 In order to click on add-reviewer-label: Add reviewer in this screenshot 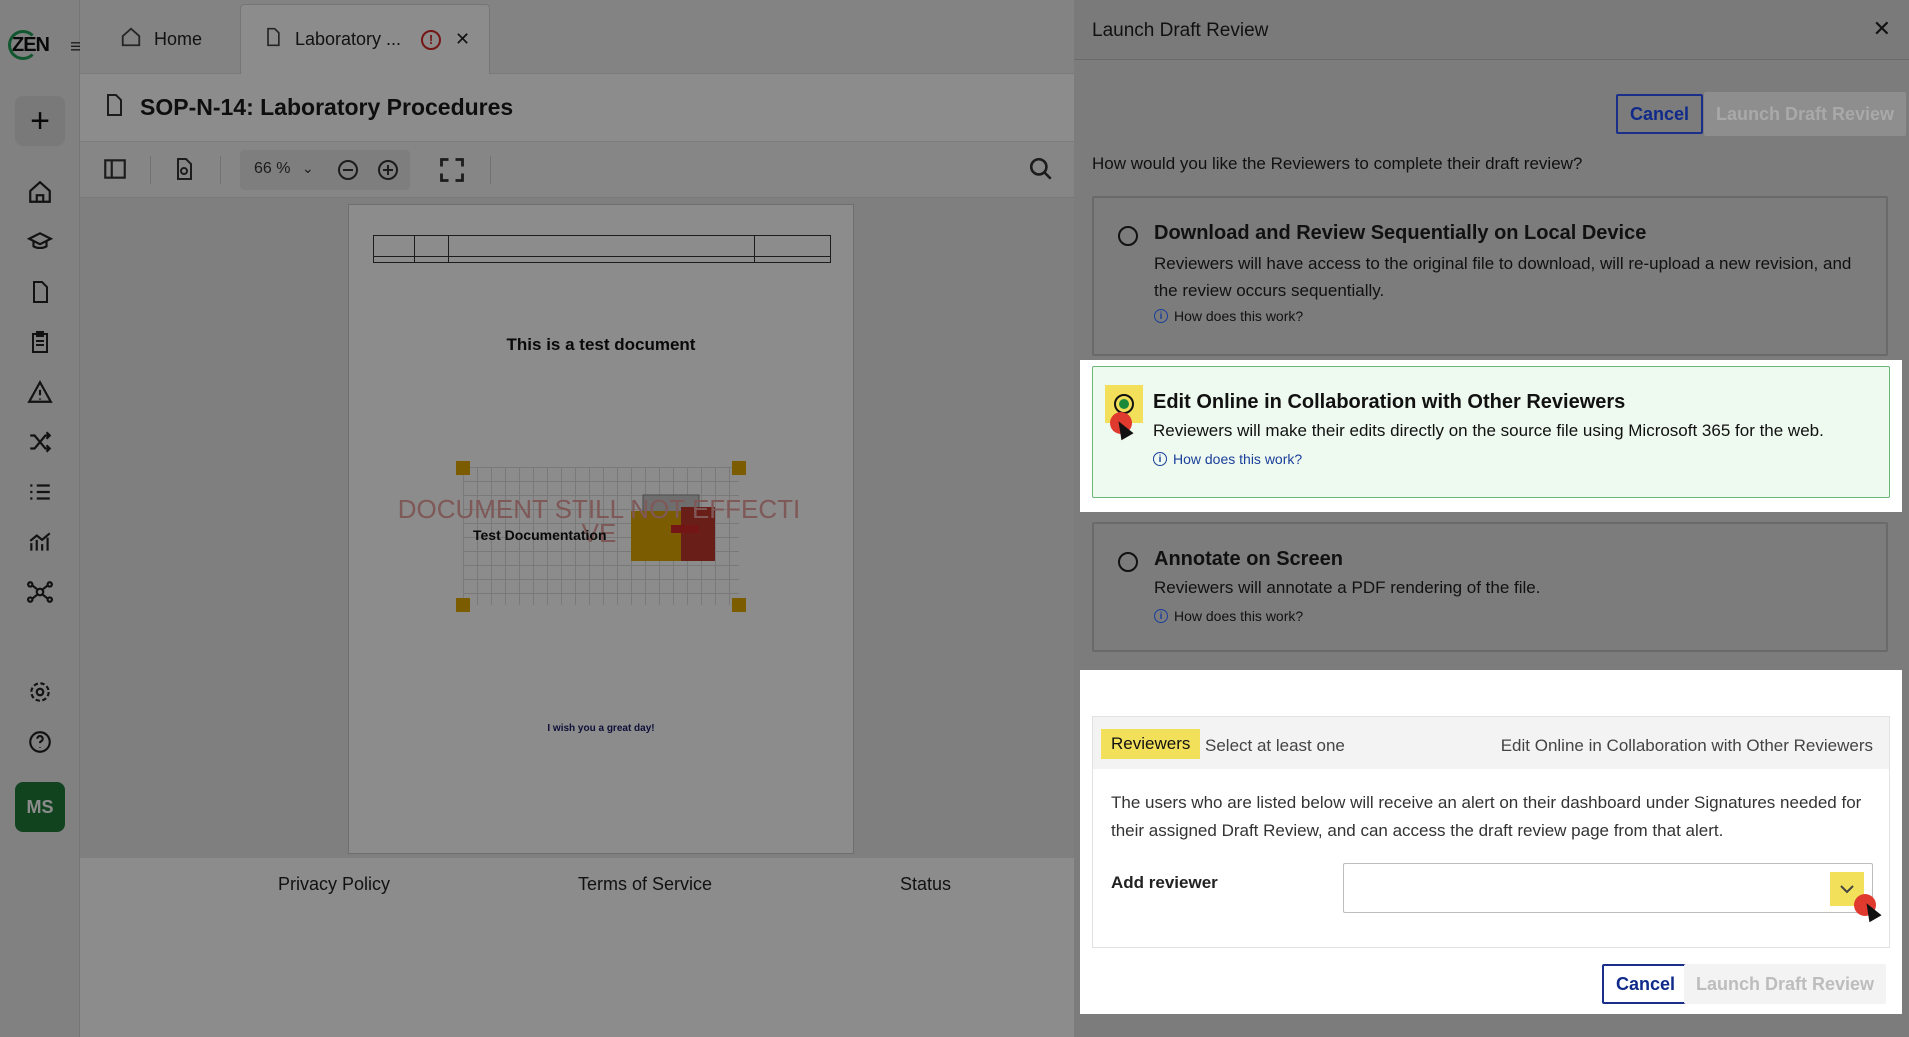, I will do `click(1164, 882)`.